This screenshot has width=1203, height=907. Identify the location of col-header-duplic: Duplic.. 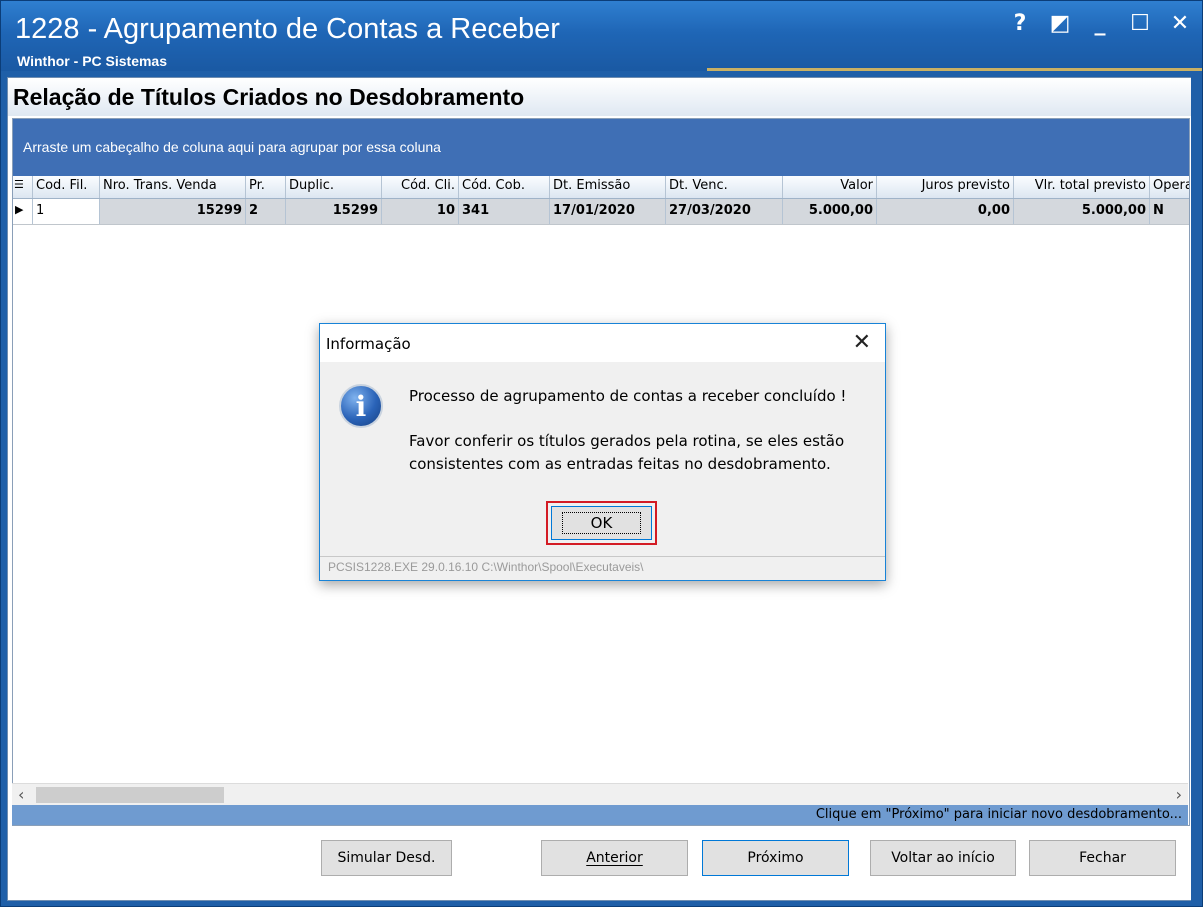
(334, 187).